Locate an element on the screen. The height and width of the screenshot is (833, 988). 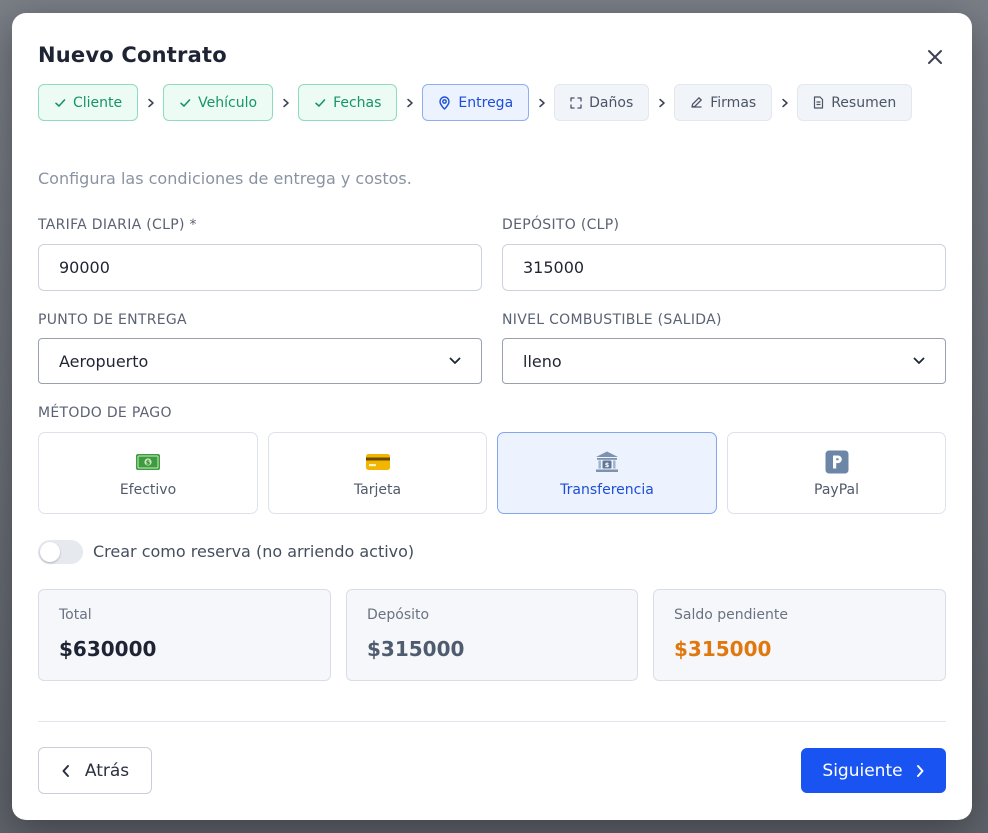
daily-rate-label: TARIFA DIARIA (CLP) * is located at coordinates (117, 225).